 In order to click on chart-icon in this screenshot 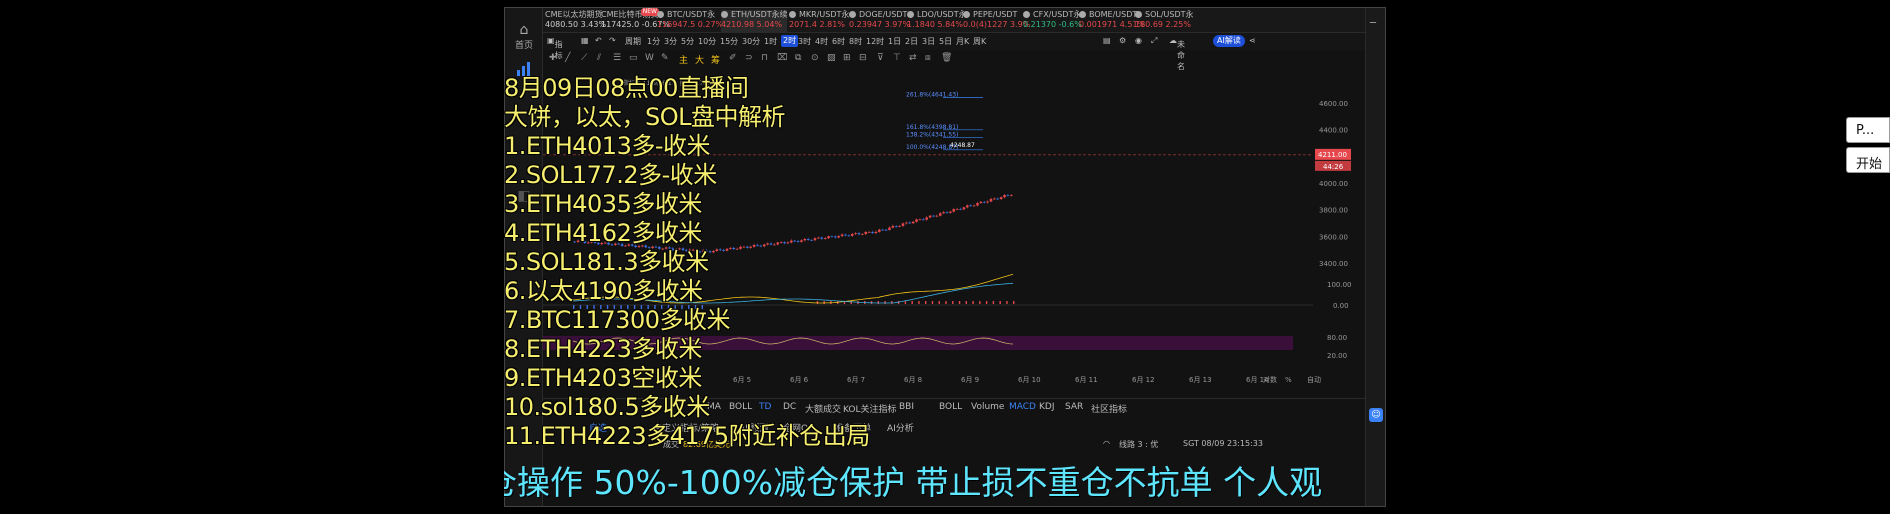, I will do `click(524, 69)`.